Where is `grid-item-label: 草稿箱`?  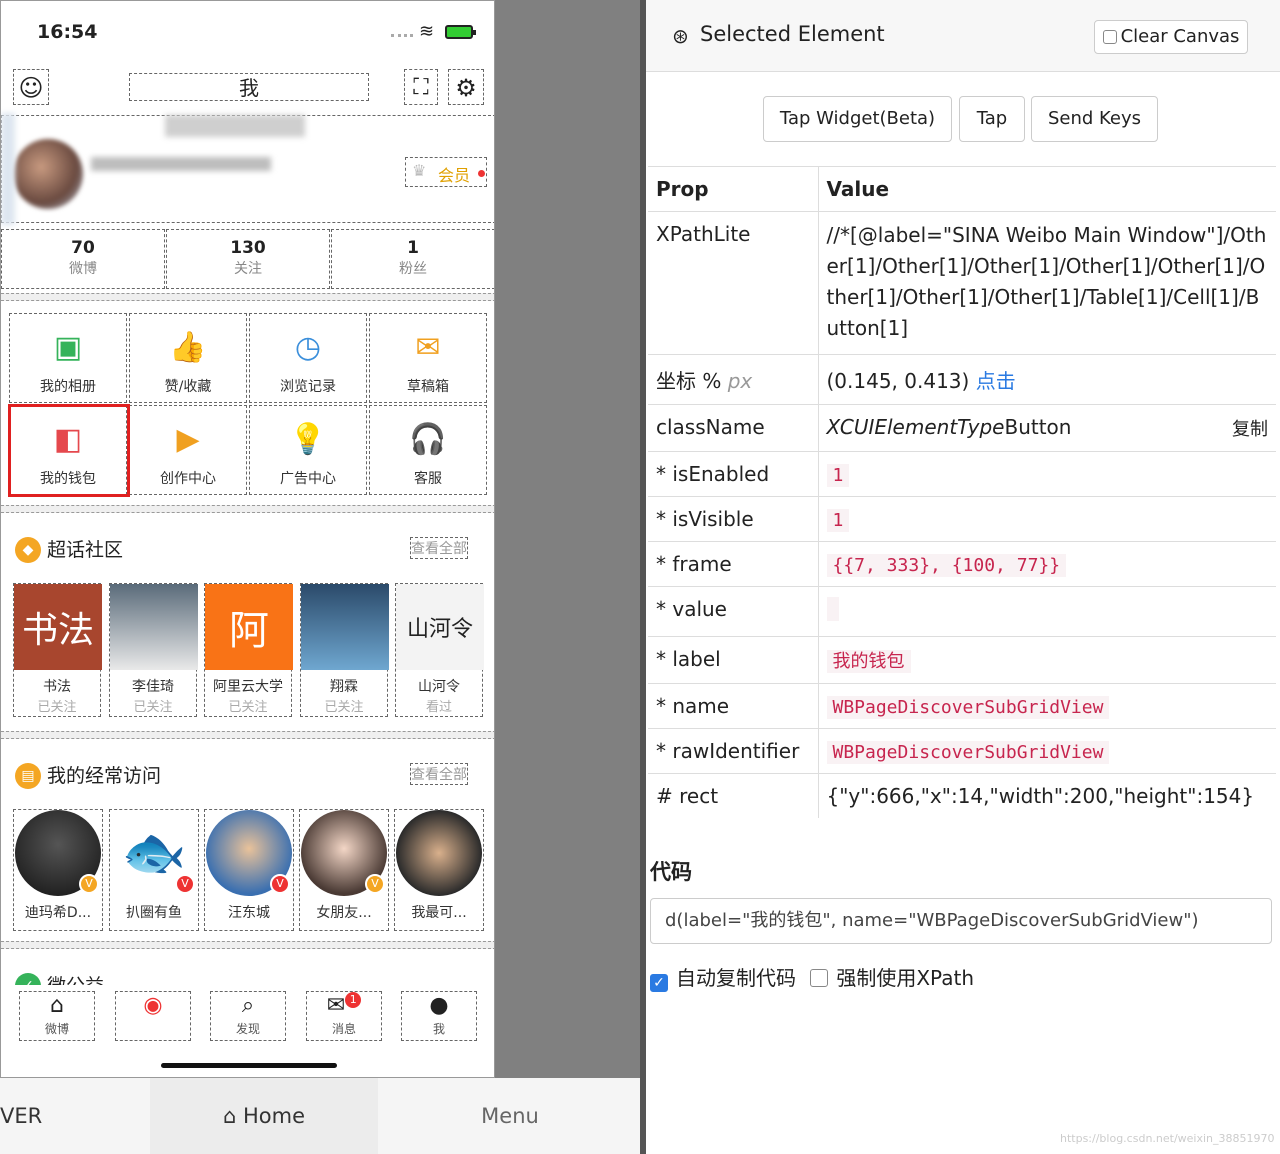
grid-item-label: 草稿箱 is located at coordinates (428, 387).